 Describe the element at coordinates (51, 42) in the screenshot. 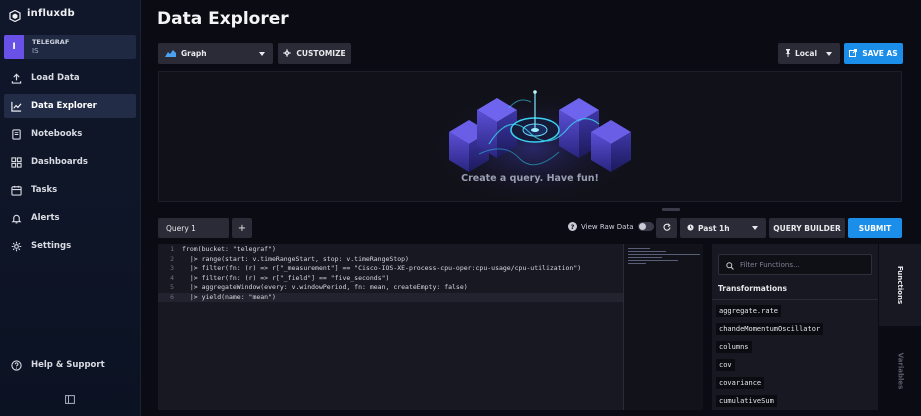

I see `org-label: TELEGRAF` at that location.